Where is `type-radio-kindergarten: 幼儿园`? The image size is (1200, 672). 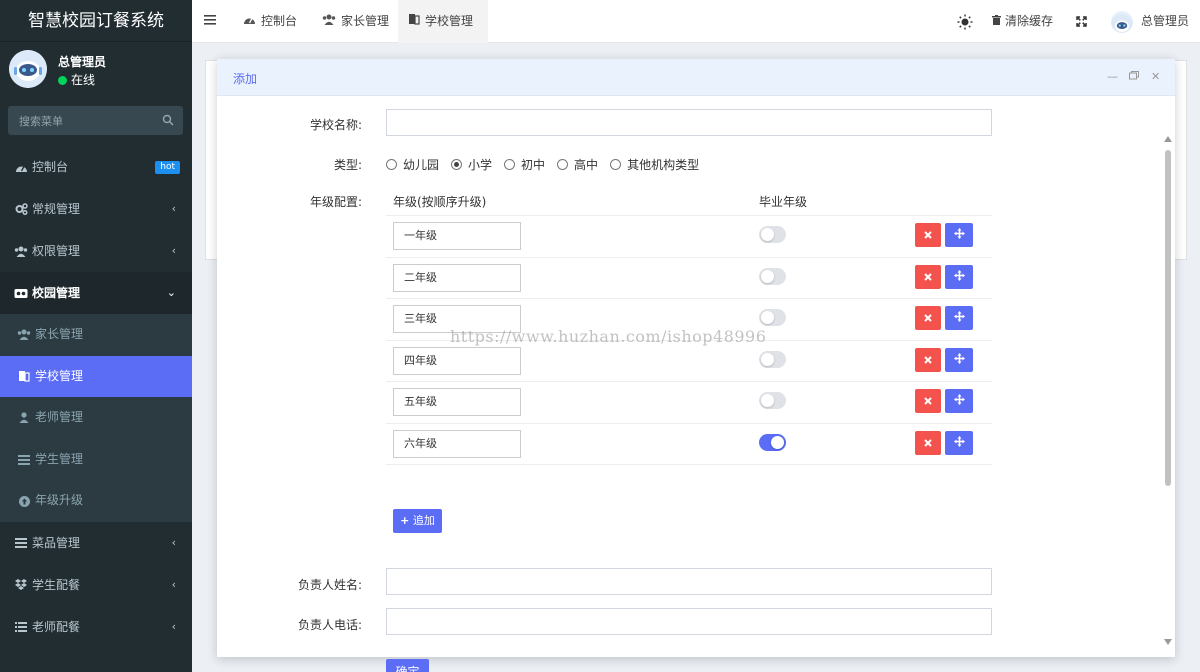 type-radio-kindergarten: 幼儿园 is located at coordinates (412, 164).